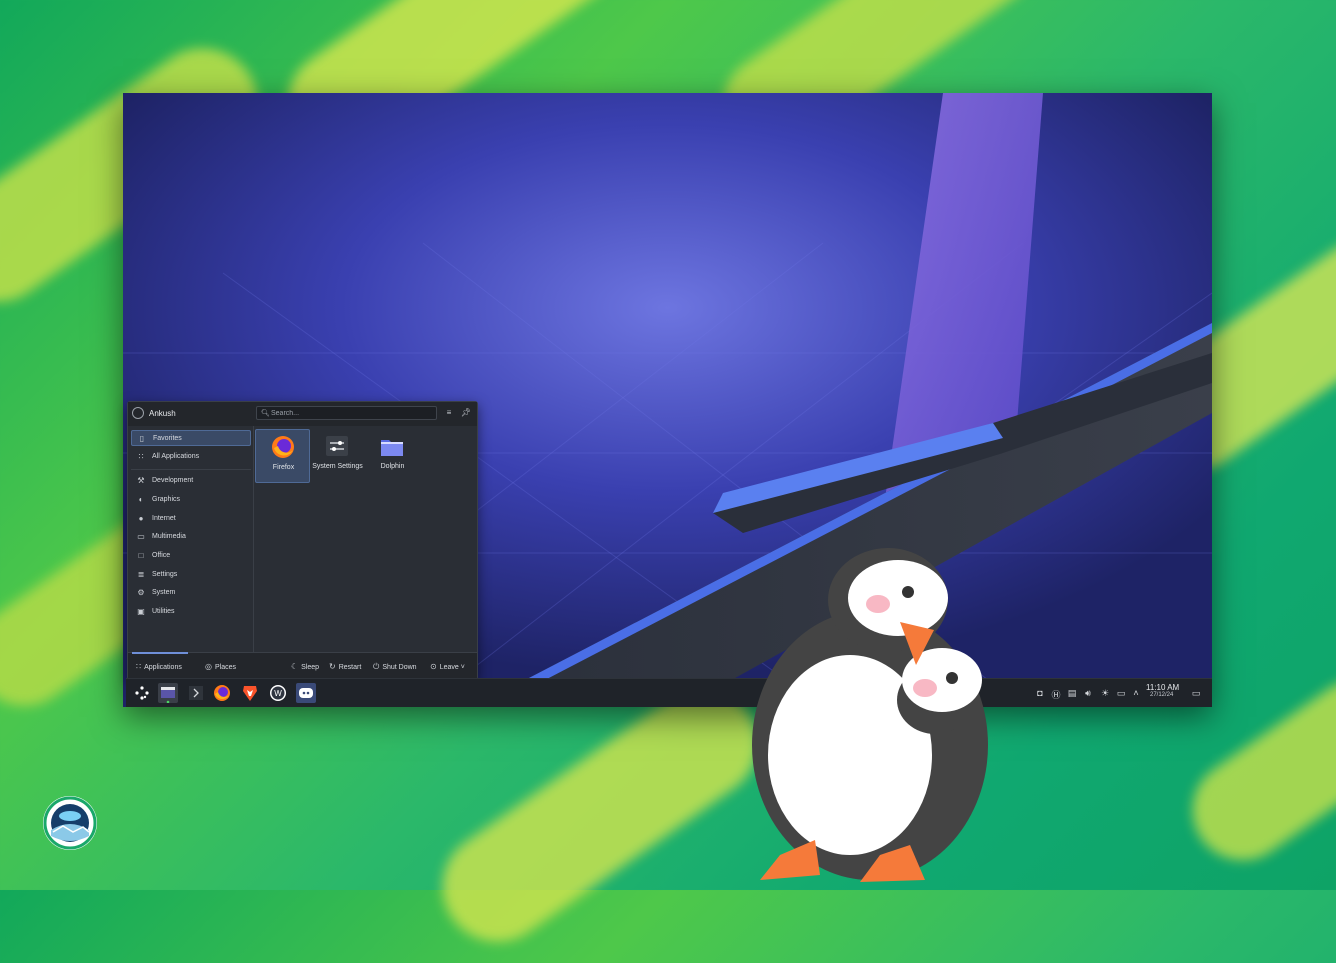  What do you see at coordinates (141, 555) in the screenshot?
I see `document-icon: □` at bounding box center [141, 555].